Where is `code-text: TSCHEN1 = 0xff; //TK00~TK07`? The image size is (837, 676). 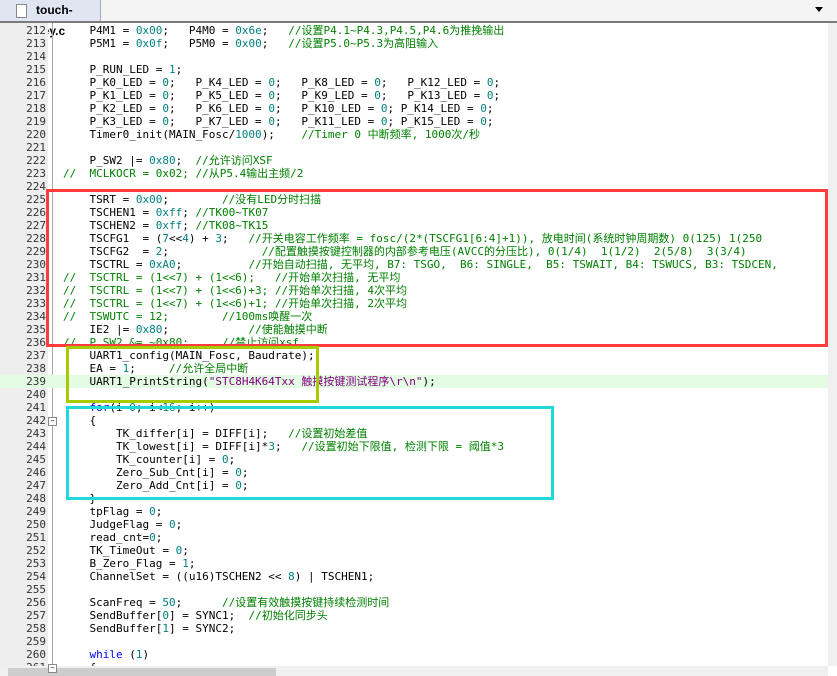 code-text: TSCHEN1 = 0xff; //TK00~TK07 is located at coordinates (165, 212).